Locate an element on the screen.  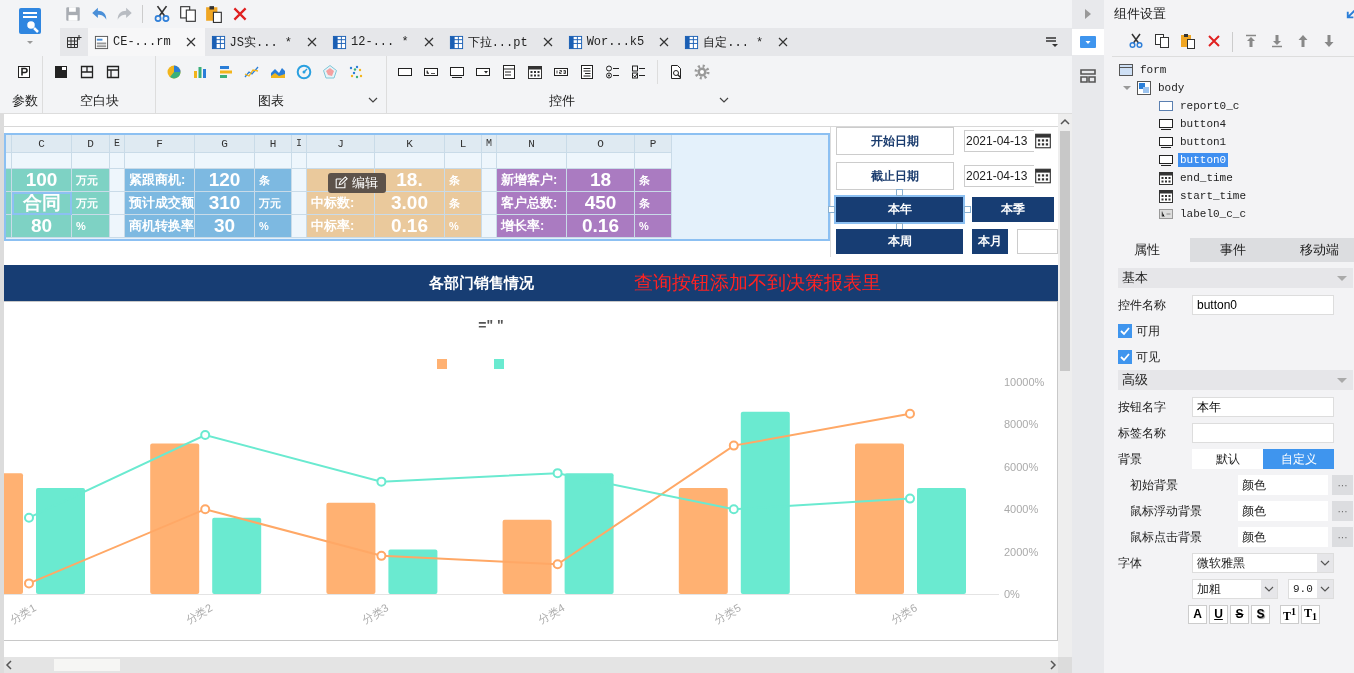
scrollbar-thumb is located at coordinates (1065, 251).